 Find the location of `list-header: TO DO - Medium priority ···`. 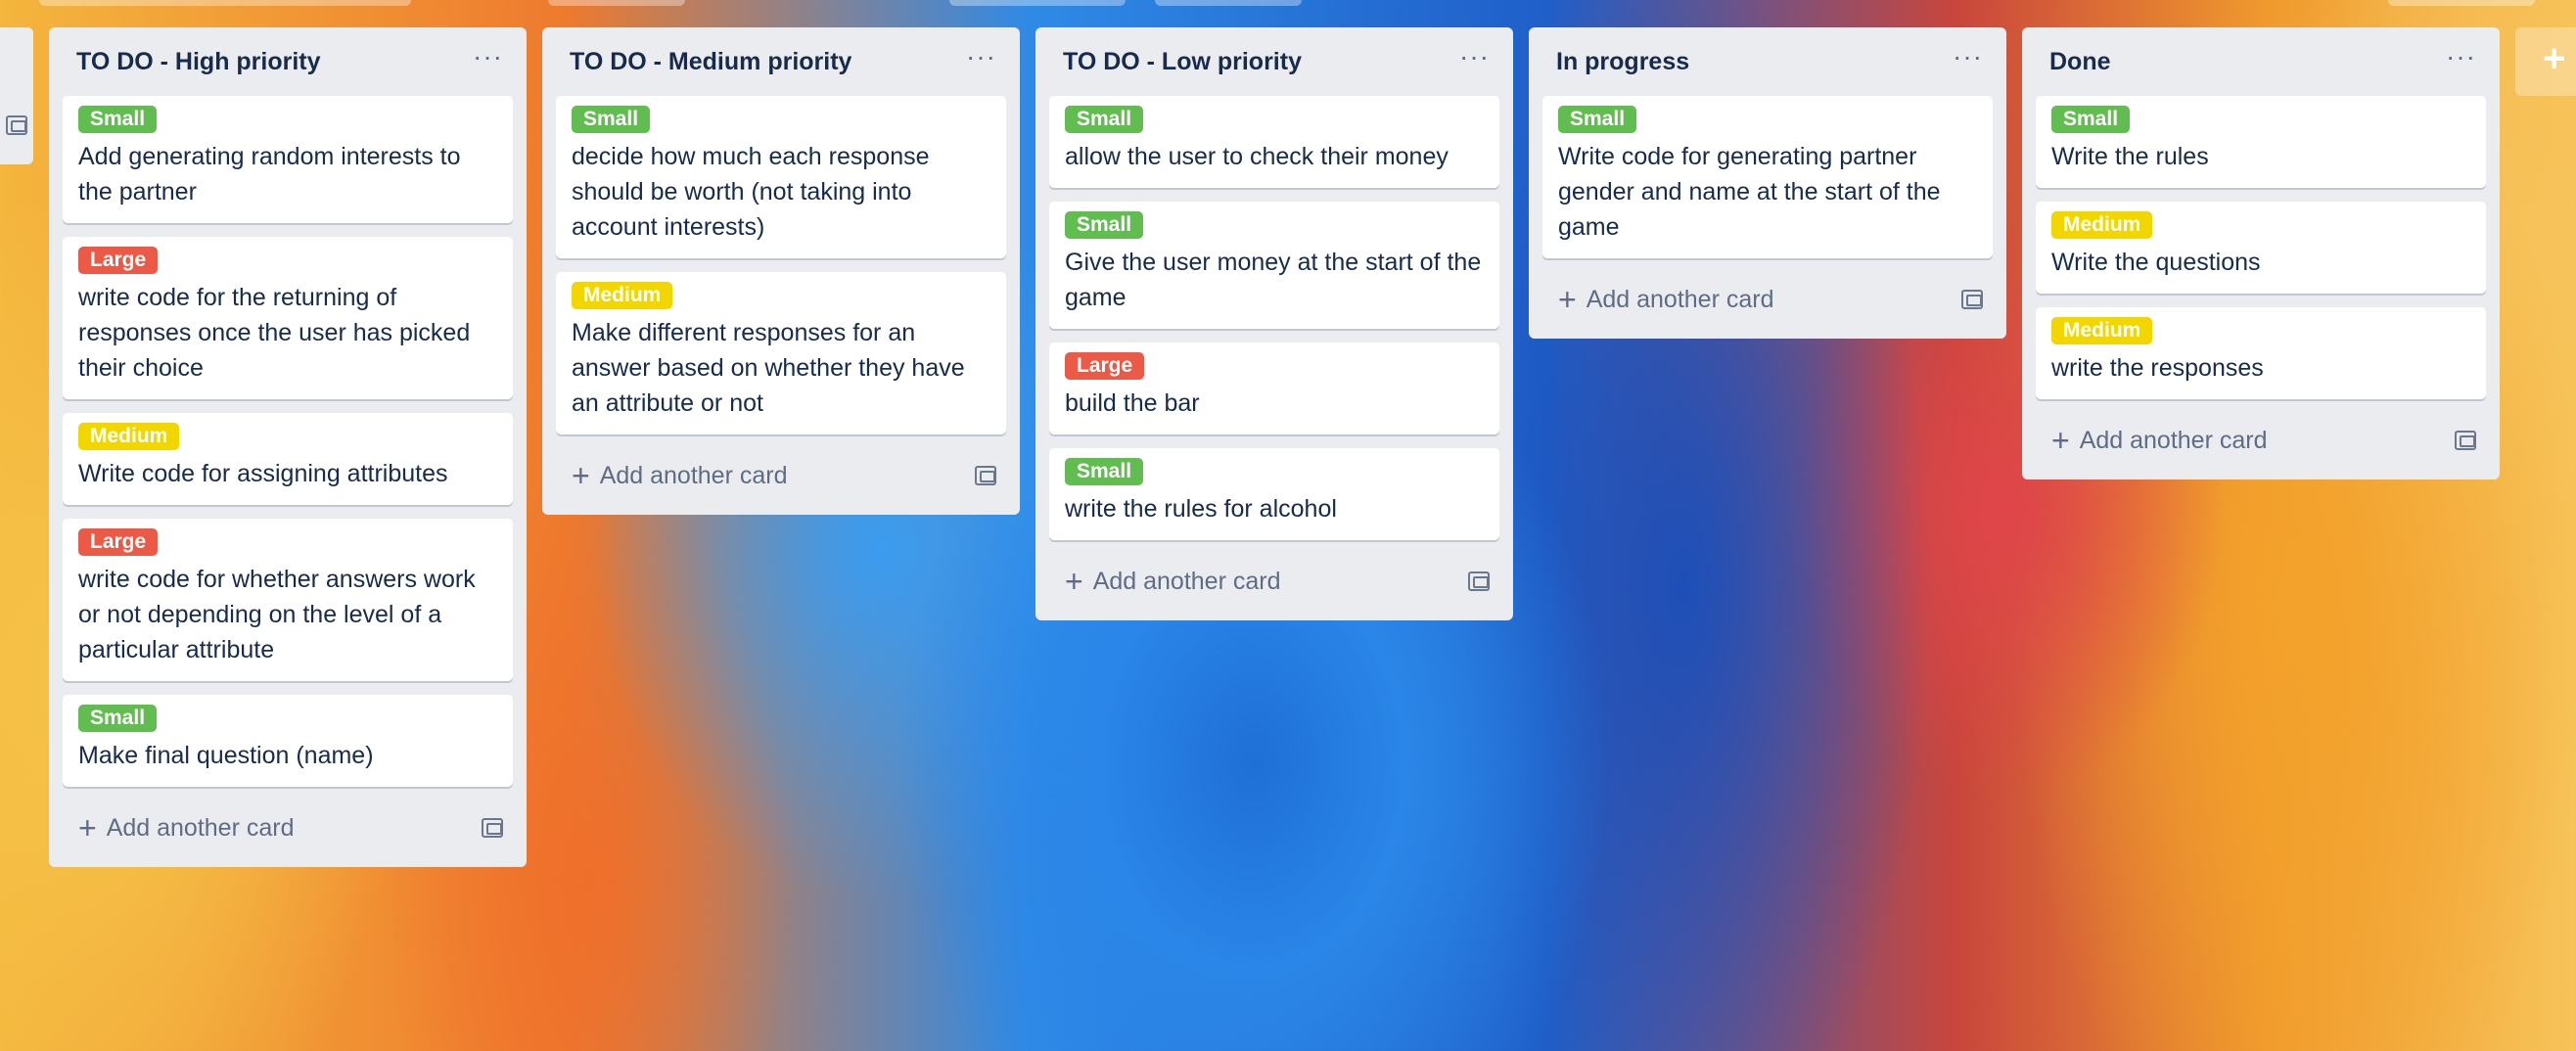

list-header: TO DO - Medium priority ··· is located at coordinates (781, 62).